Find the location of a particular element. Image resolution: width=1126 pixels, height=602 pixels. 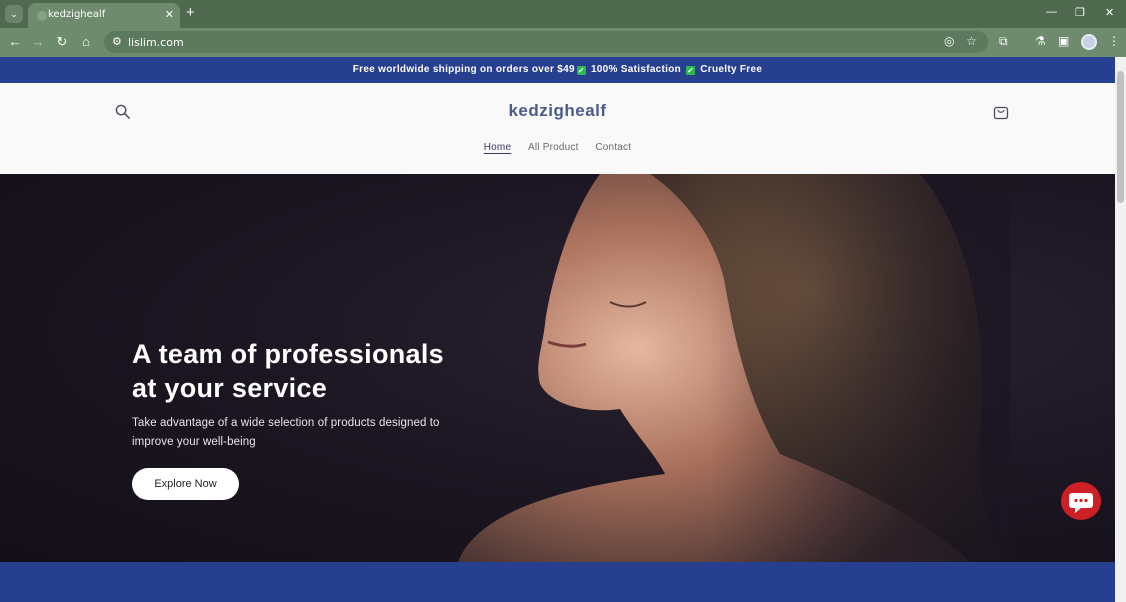

explore-now-button: Explore Now is located at coordinates (185, 484).